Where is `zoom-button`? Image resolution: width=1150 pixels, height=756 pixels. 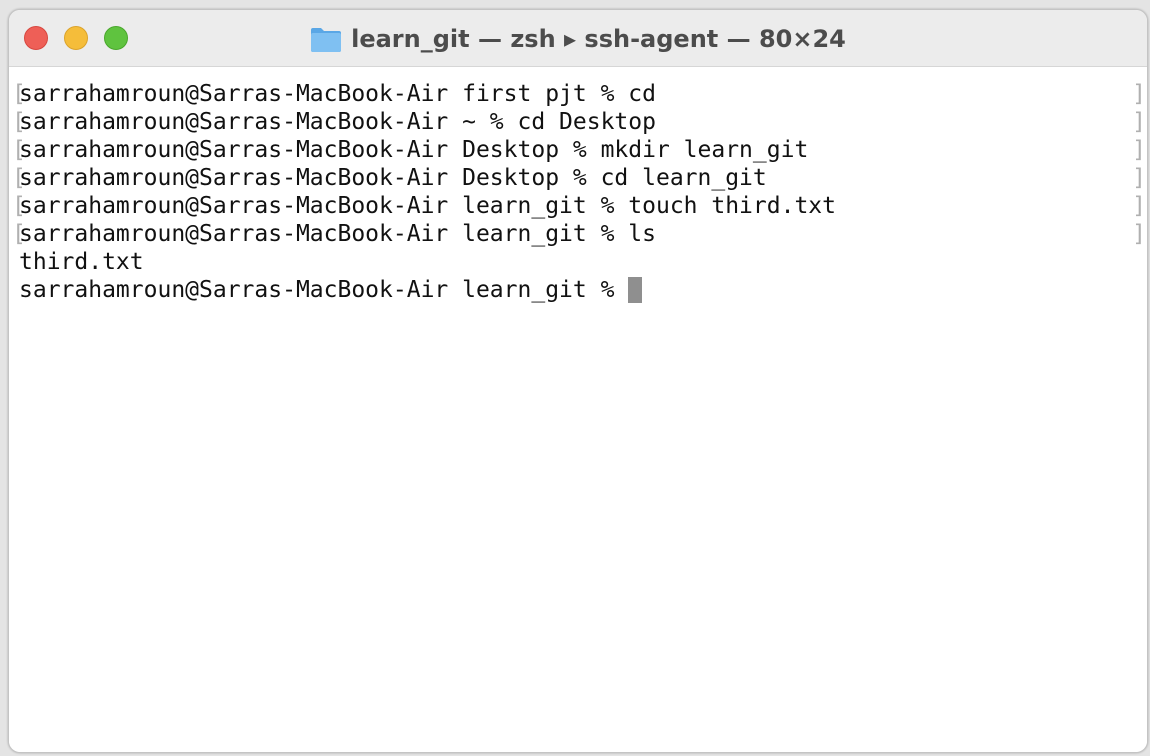 zoom-button is located at coordinates (116, 38).